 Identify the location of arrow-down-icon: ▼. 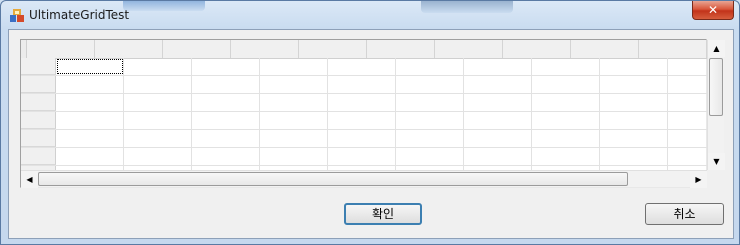
(716, 161).